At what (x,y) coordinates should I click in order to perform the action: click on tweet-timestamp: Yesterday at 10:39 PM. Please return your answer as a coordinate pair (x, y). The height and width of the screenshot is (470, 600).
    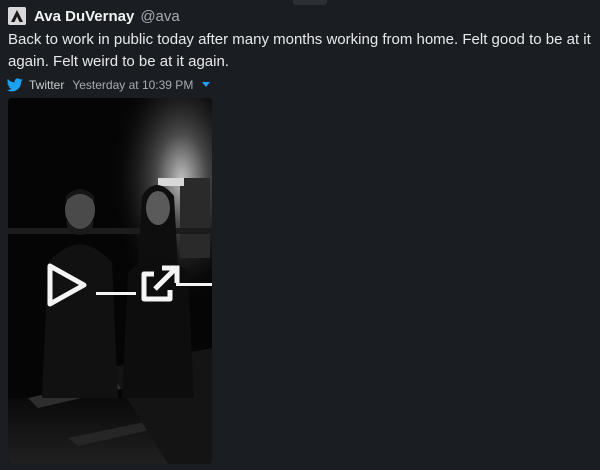
    Looking at the image, I should click on (132, 85).